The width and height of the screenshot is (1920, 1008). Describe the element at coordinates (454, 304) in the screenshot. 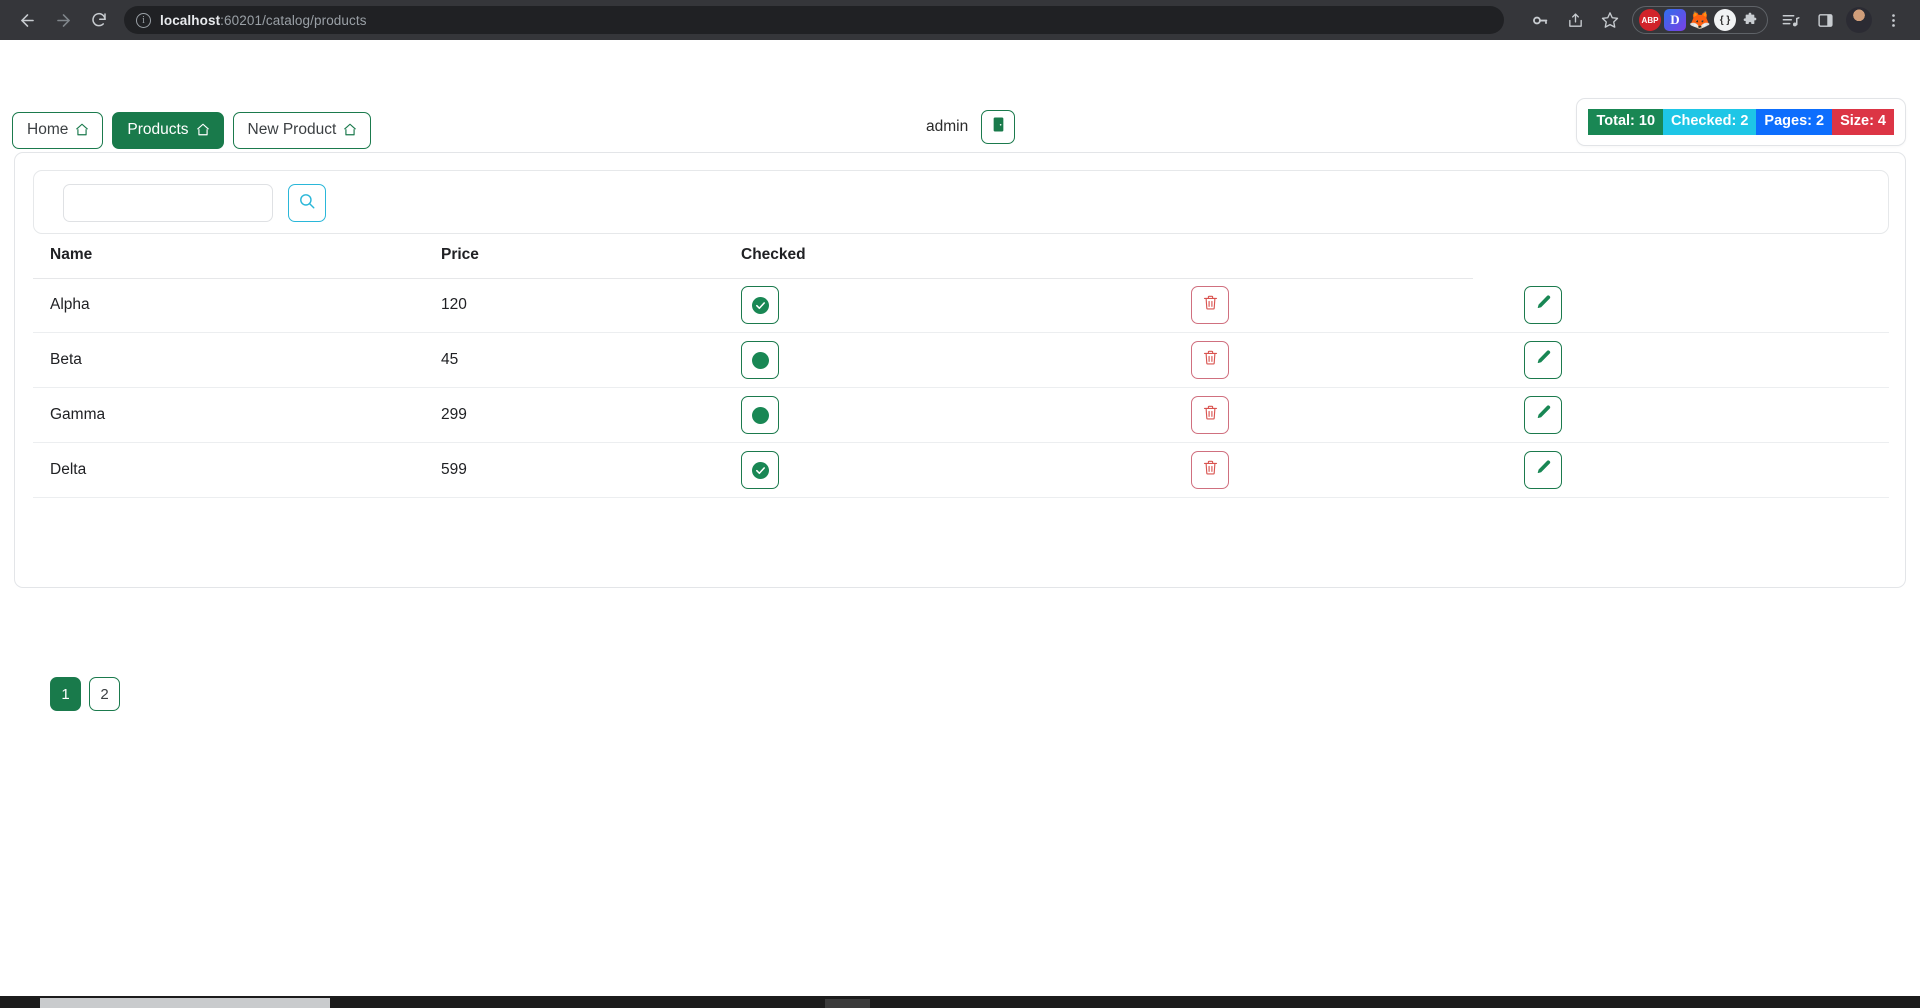

I see `cell-price: 120` at that location.